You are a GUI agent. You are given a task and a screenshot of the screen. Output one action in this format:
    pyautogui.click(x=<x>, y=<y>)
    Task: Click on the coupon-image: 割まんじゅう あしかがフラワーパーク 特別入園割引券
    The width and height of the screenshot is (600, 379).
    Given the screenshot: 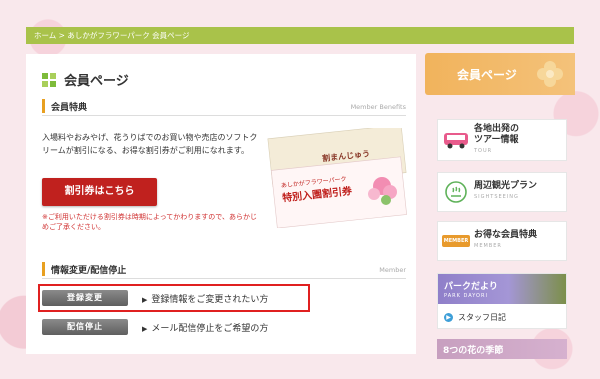 What is the action you would take?
    pyautogui.click(x=335, y=176)
    